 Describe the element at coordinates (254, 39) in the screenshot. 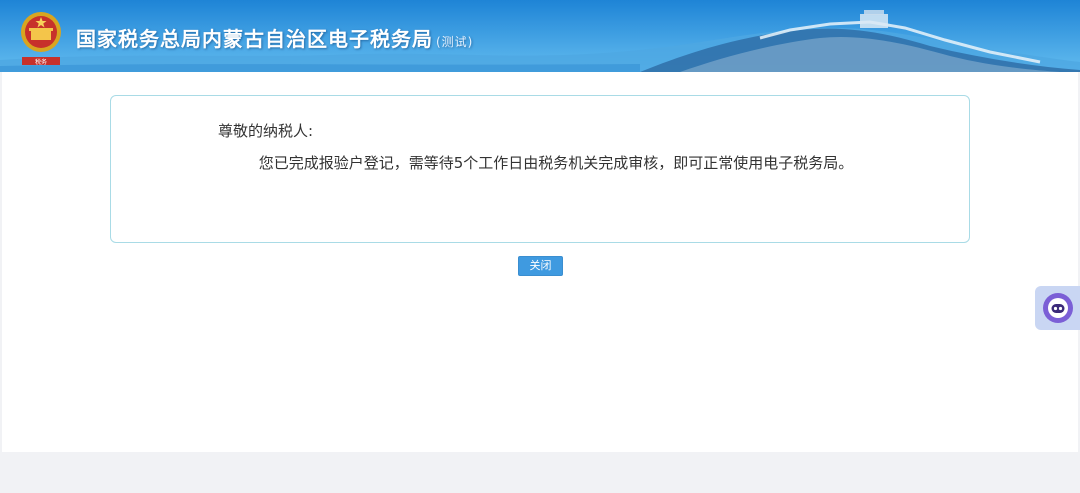

I see `site-title-text: 国家税务总局内蒙古自治区电子税务局` at that location.